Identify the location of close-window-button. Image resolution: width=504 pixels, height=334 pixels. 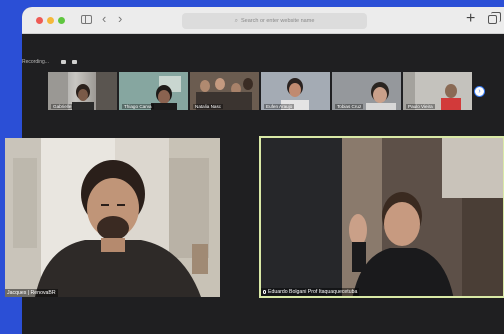
(39, 20).